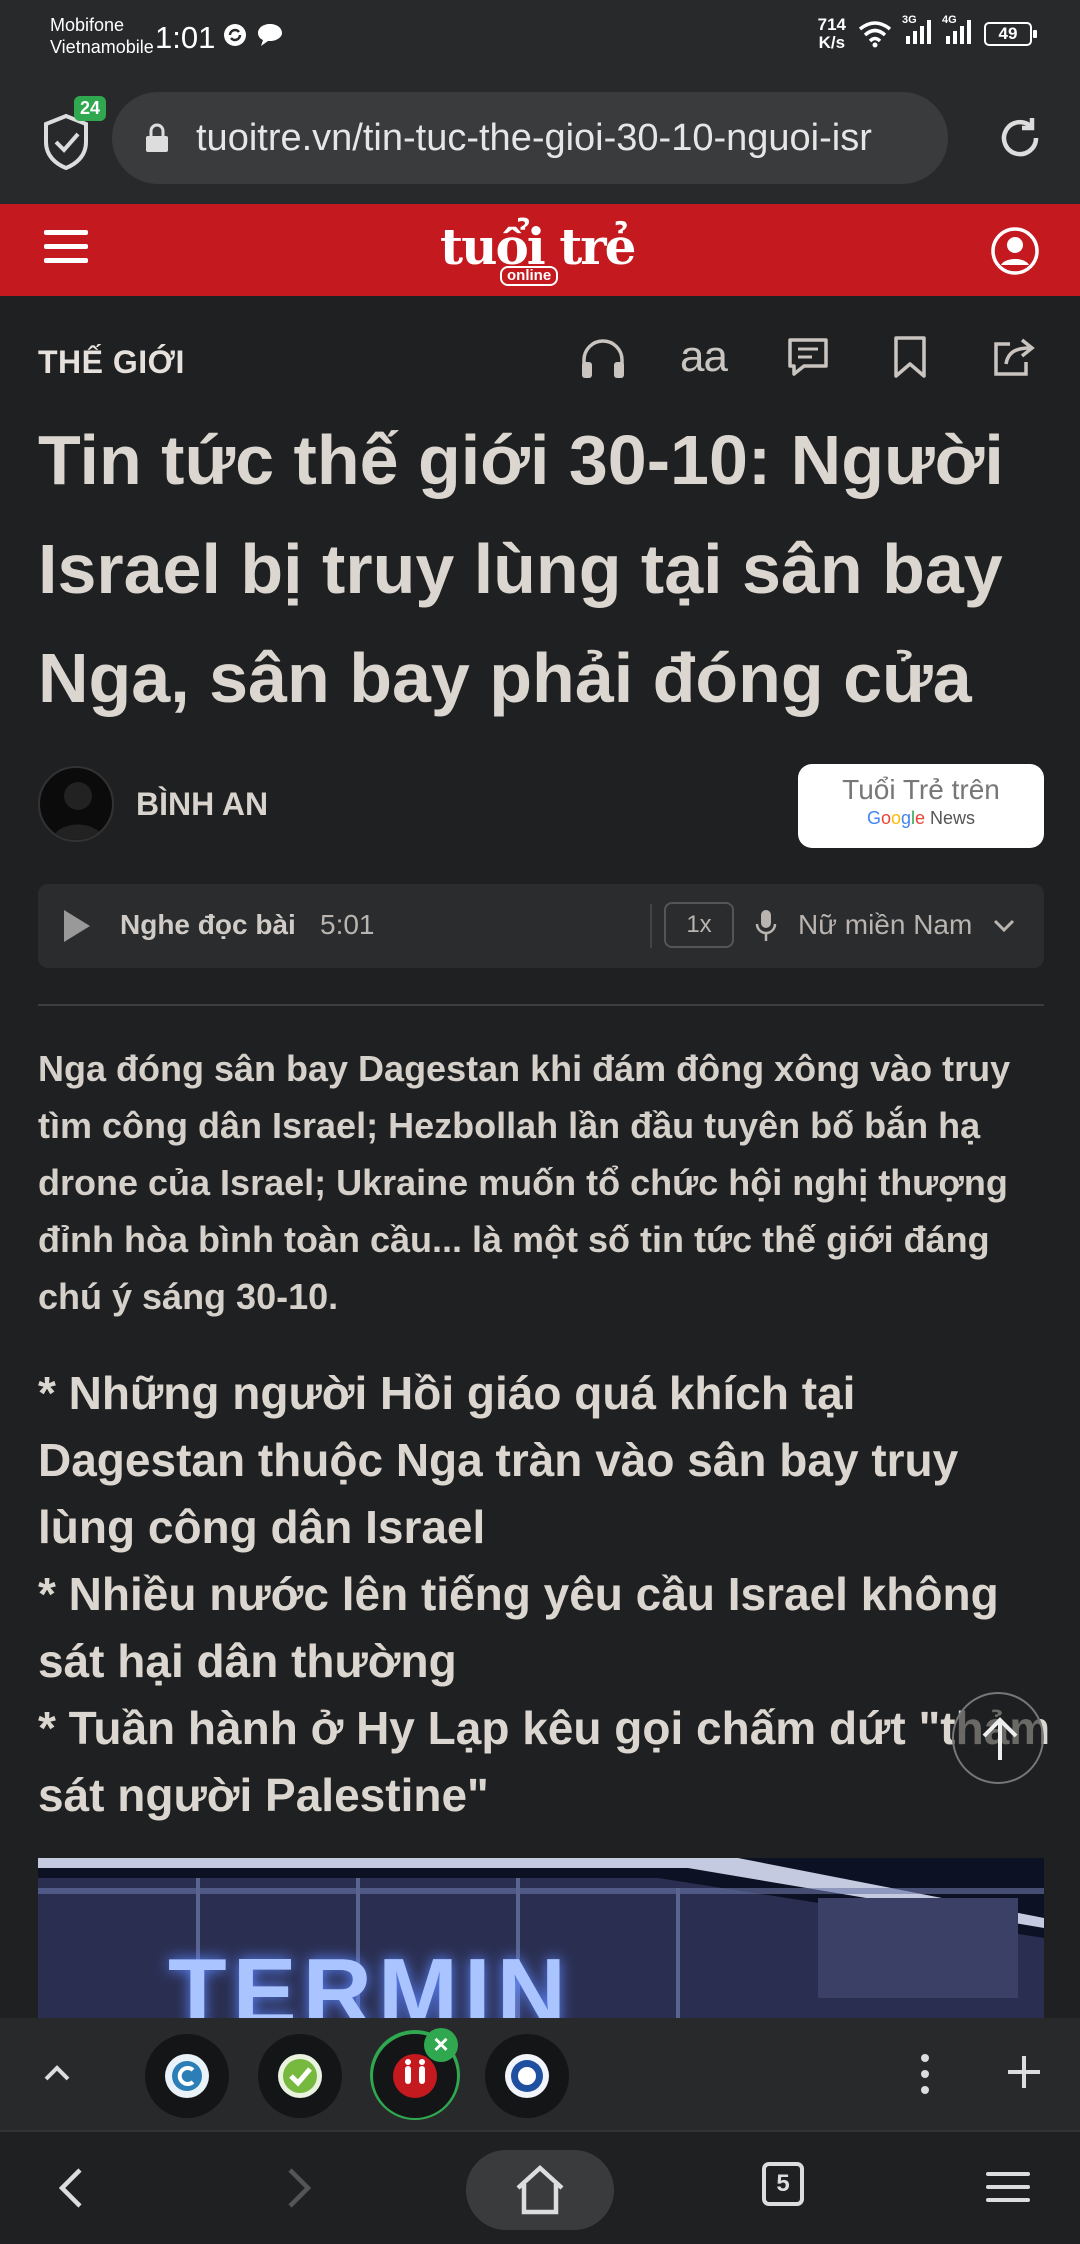 The height and width of the screenshot is (2244, 1080). What do you see at coordinates (909, 19) in the screenshot?
I see `signal-3g-label: 3G` at bounding box center [909, 19].